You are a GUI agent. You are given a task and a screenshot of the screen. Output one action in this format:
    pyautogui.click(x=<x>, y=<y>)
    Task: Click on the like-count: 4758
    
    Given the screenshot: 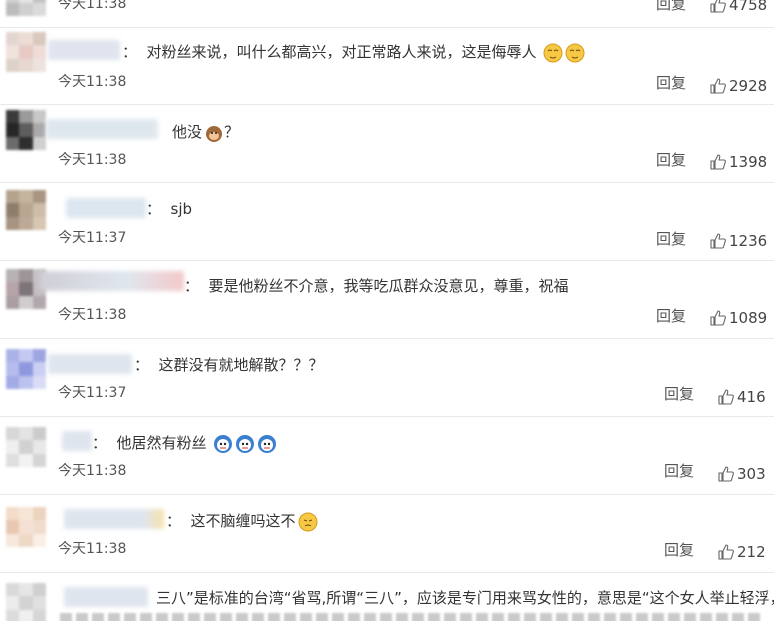 What is the action you would take?
    pyautogui.click(x=748, y=7)
    